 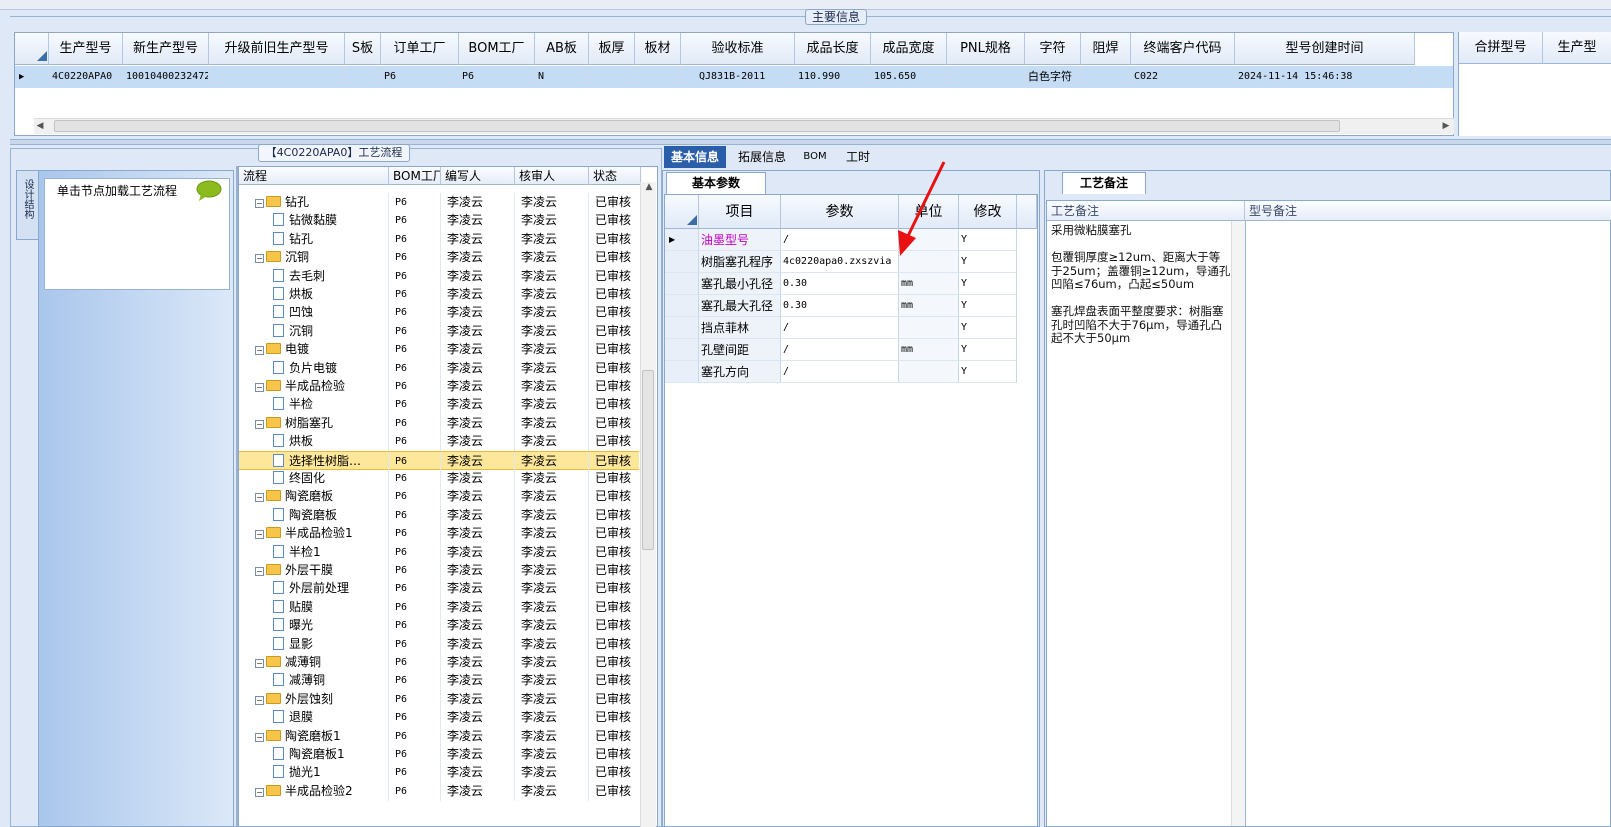 What do you see at coordinates (740, 284) in the screenshot?
I see `param-item-cell: 塞孔最小孔径` at bounding box center [740, 284].